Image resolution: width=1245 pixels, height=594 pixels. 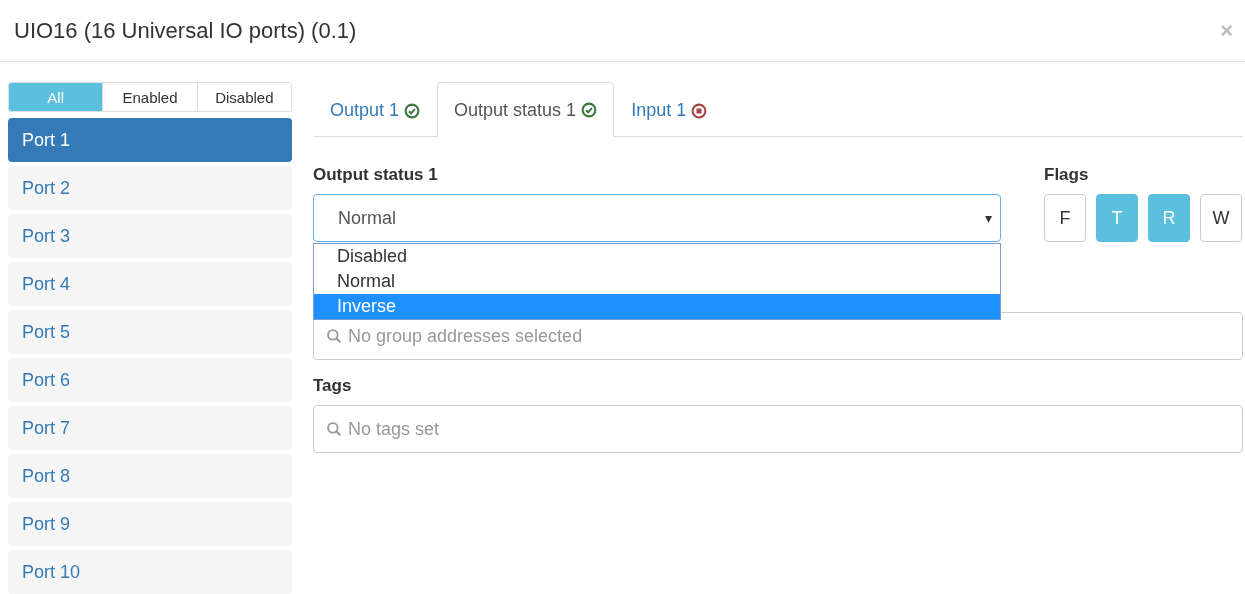 What do you see at coordinates (657, 218) in the screenshot?
I see `status-select: Normal ▾` at bounding box center [657, 218].